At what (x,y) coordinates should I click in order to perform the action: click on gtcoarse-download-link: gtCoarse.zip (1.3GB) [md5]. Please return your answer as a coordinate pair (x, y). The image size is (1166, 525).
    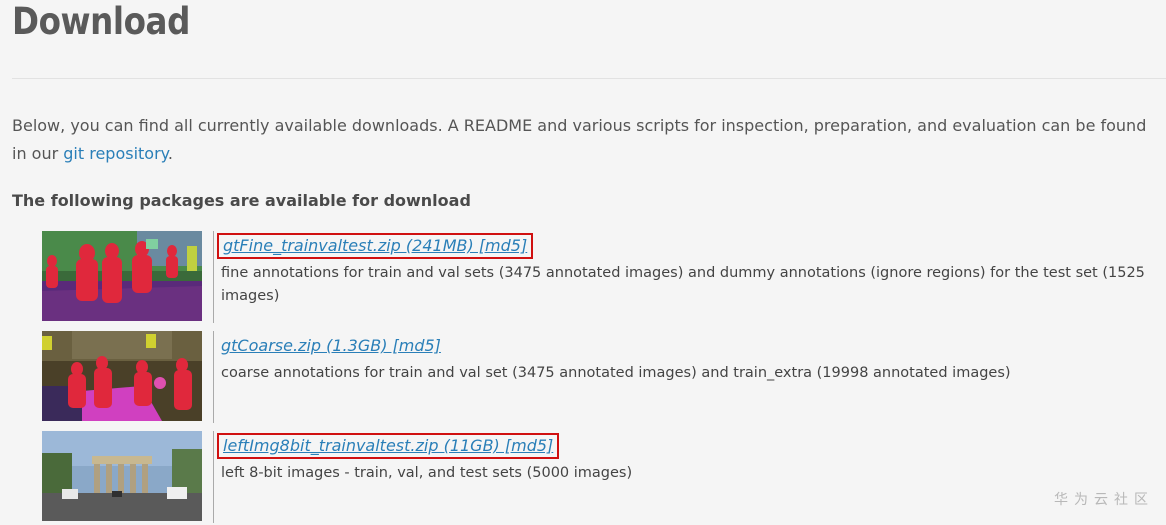
    Looking at the image, I should click on (331, 346).